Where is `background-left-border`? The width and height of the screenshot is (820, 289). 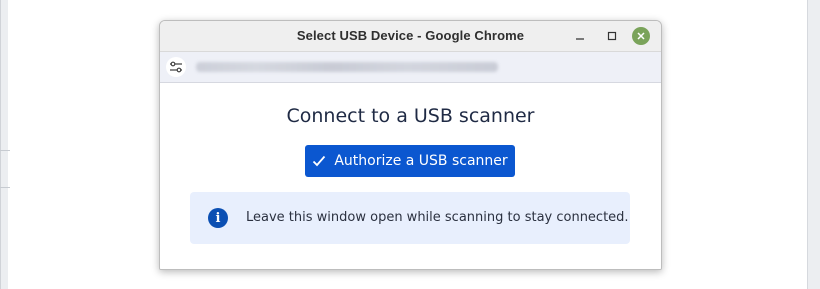
background-left-border is located at coordinates (0, 144).